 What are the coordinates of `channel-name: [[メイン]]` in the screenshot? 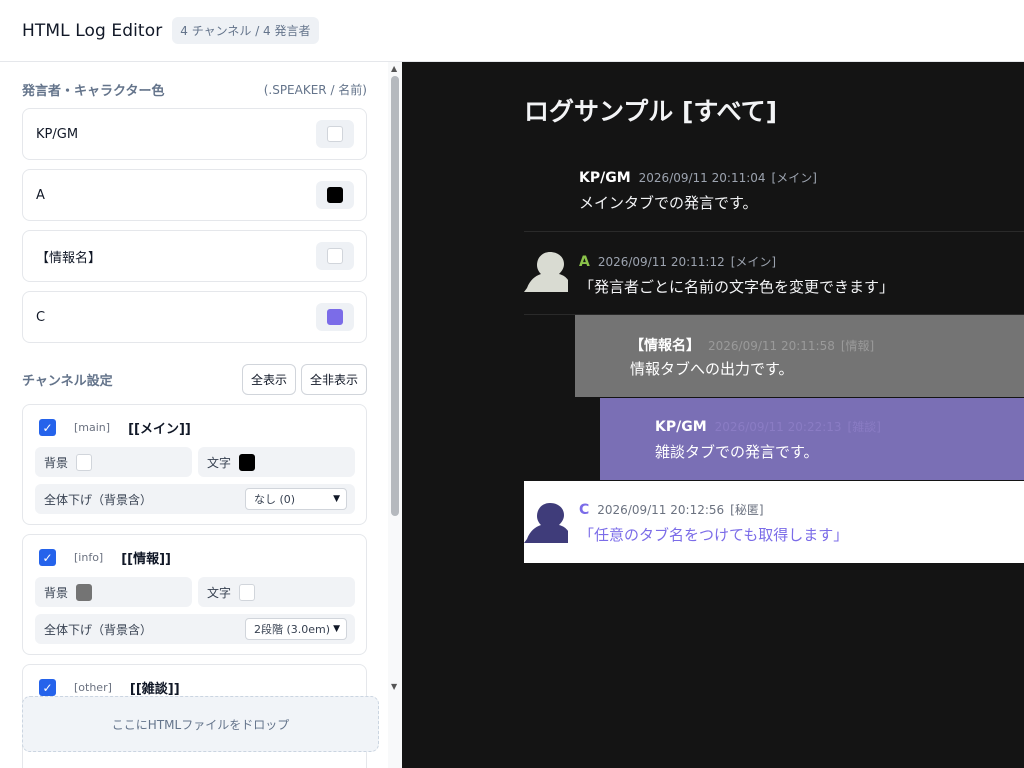 It's located at (159, 429).